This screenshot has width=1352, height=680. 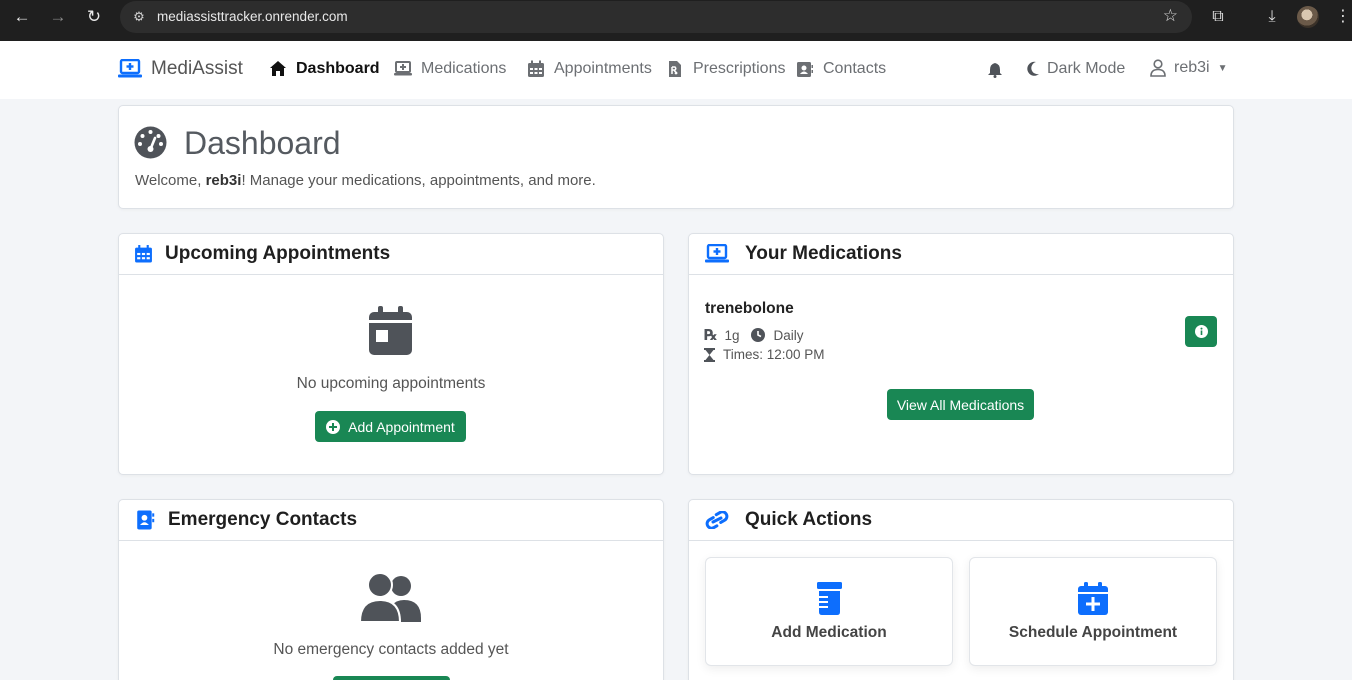 I want to click on users-icon, so click(x=390, y=597).